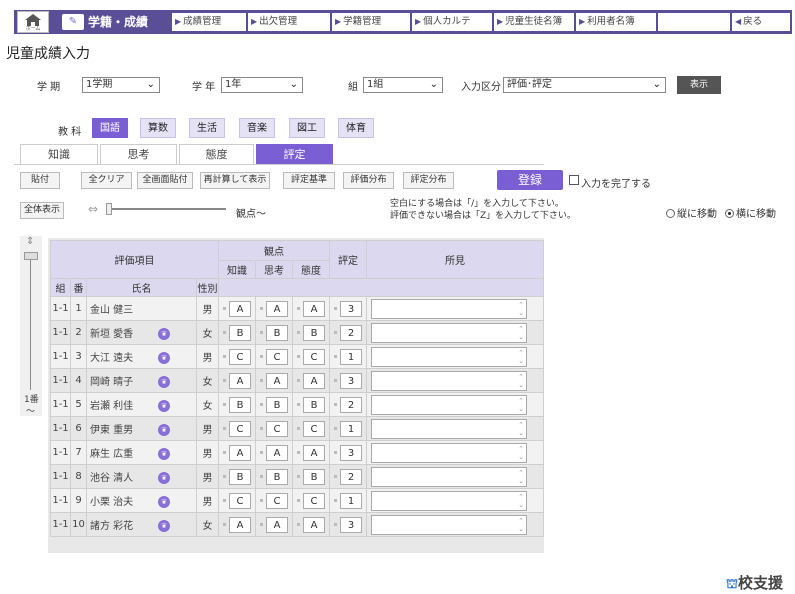 The height and width of the screenshot is (594, 795). I want to click on nav-item-karte: ▶ 個人カルテ, so click(452, 22).